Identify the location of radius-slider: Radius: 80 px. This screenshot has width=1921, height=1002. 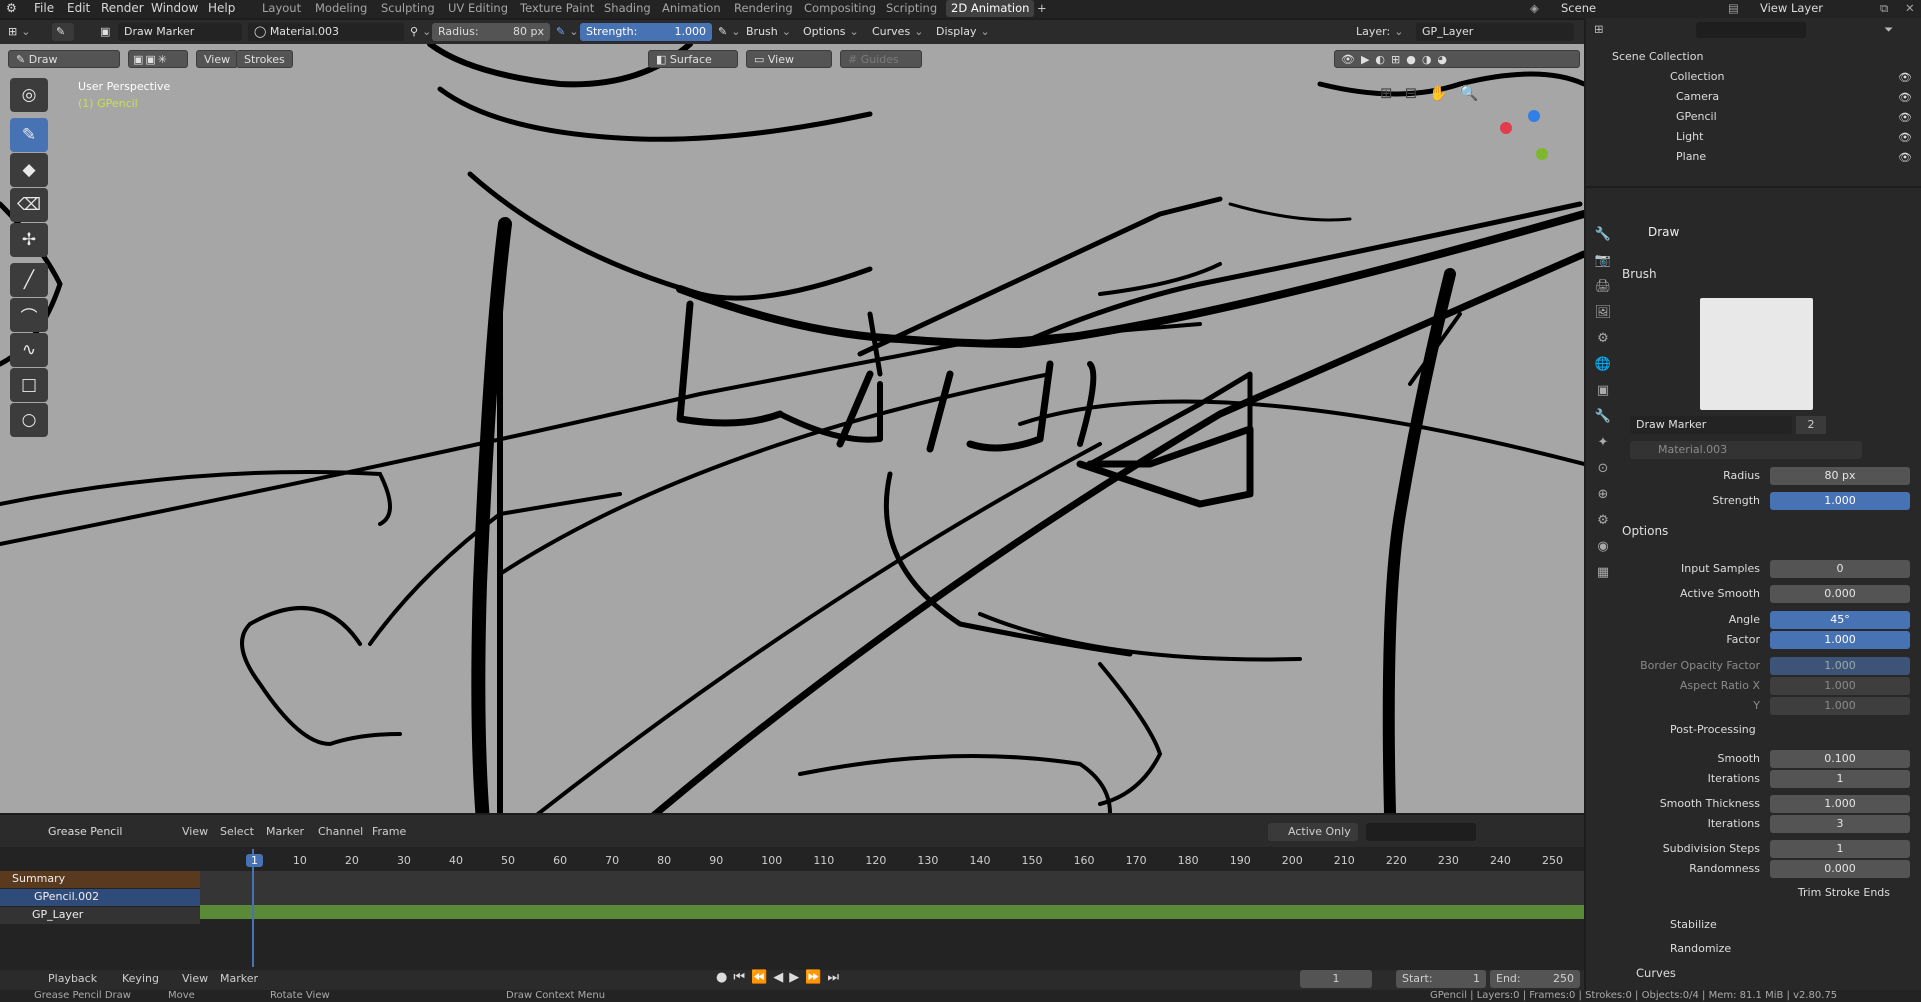
(491, 32).